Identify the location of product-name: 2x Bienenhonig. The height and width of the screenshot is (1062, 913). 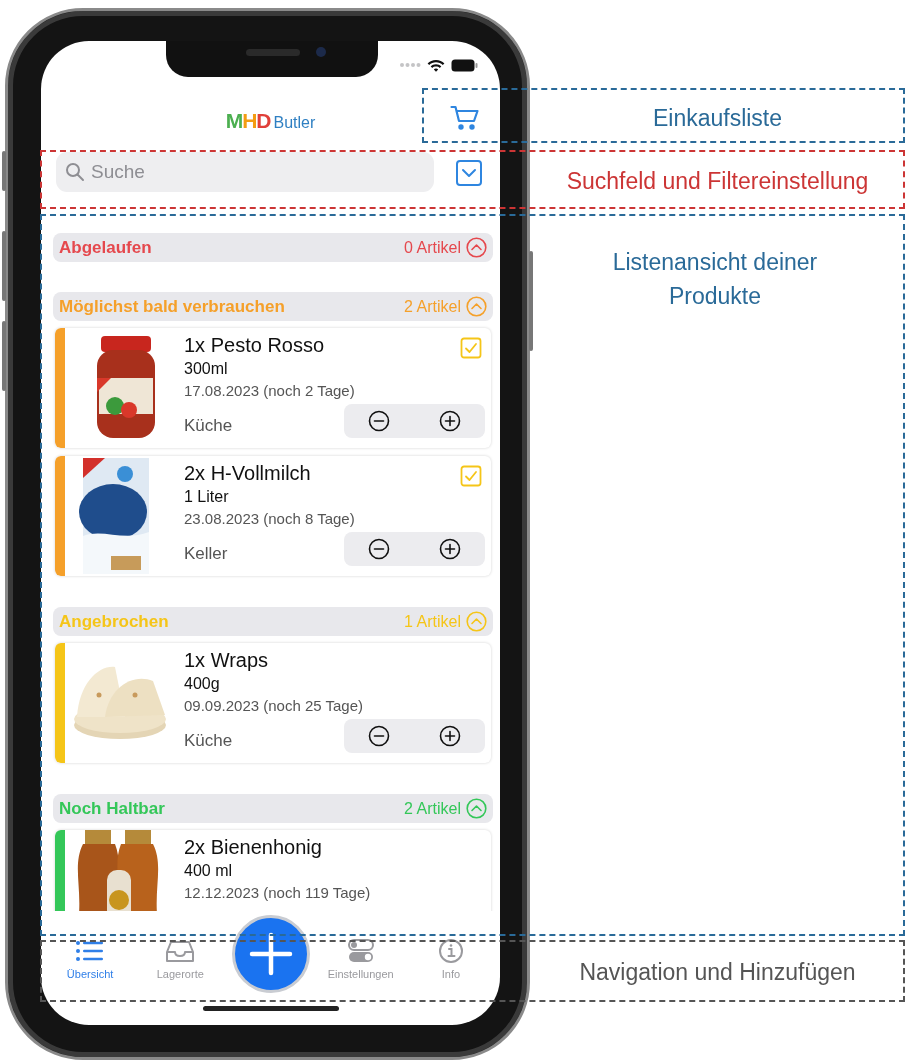
(253, 847).